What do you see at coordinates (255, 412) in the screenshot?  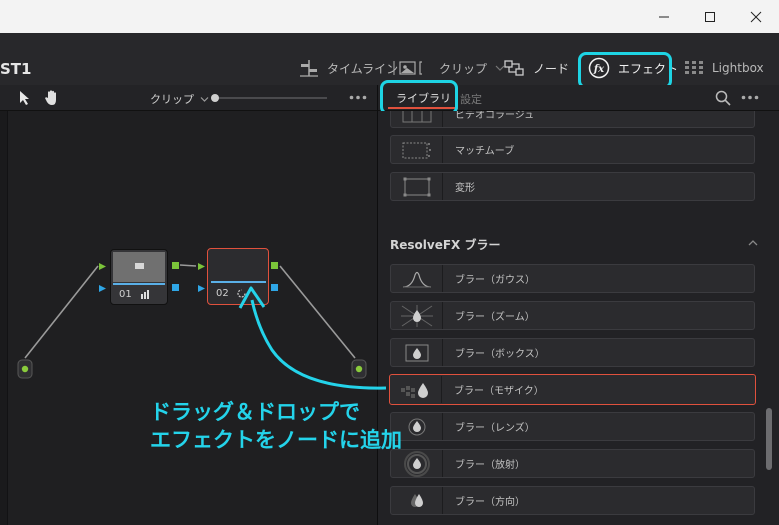 I see `annotation-line-1: ドラッグ＆ドロップで` at bounding box center [255, 412].